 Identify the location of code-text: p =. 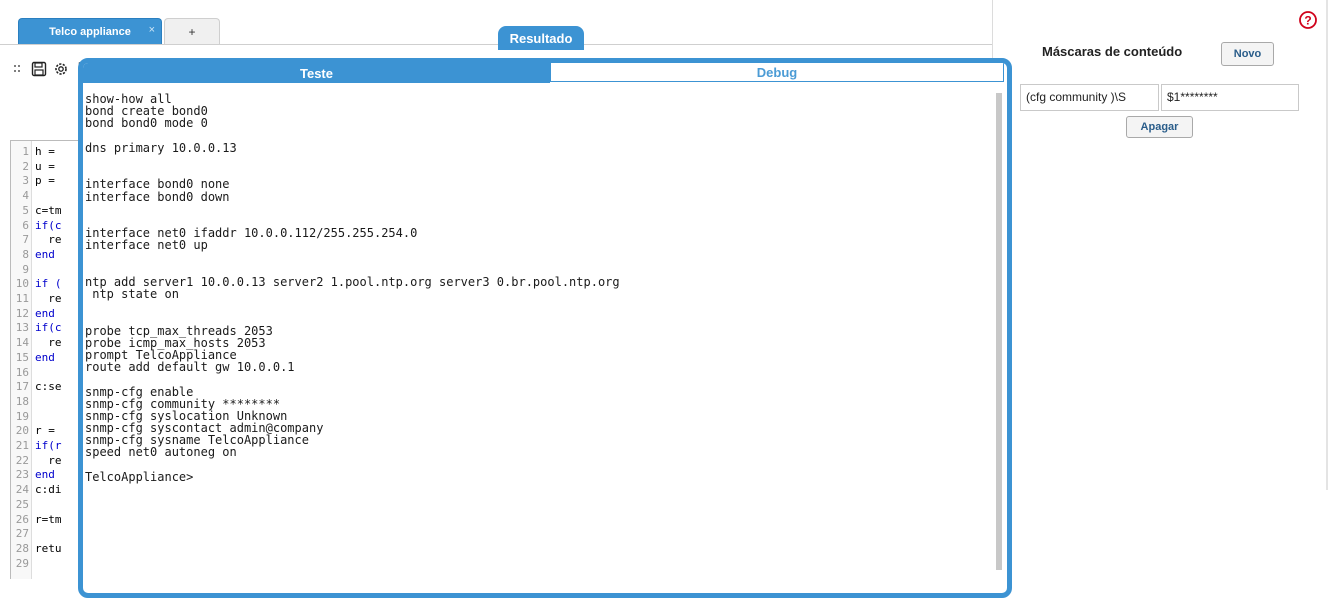
(45, 181).